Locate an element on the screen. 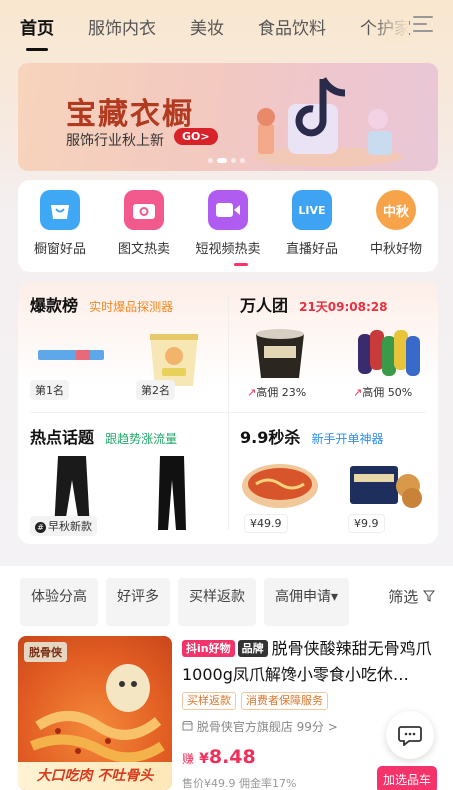 This screenshot has height=790, width=453. product-thumb-noodle-bowl is located at coordinates (280, 486).